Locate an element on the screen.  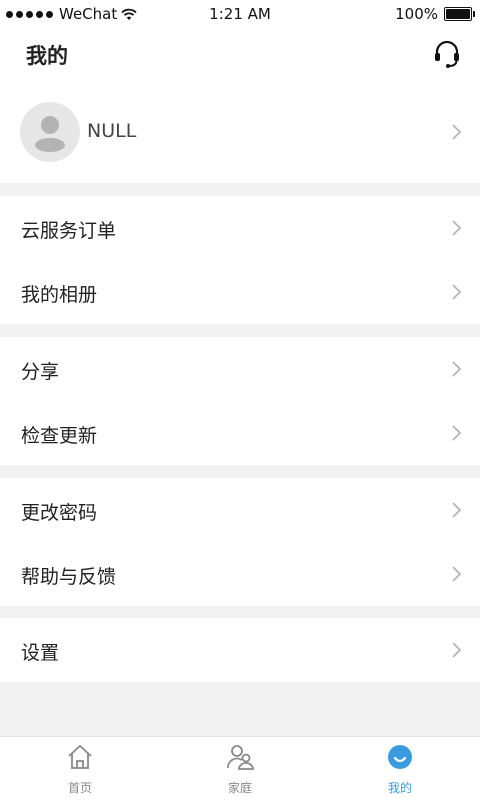
menu-item-label: 分享 is located at coordinates (40, 372).